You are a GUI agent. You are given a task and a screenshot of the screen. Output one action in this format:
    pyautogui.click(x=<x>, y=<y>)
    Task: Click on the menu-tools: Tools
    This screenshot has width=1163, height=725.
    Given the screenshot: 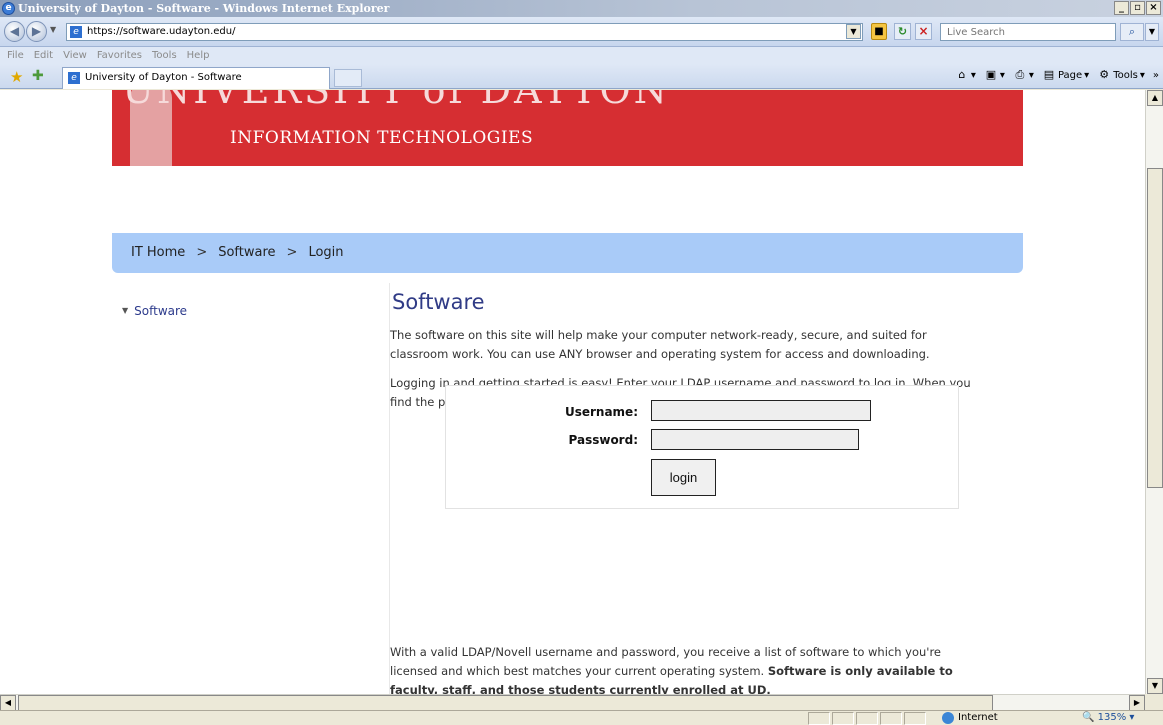 What is the action you would take?
    pyautogui.click(x=164, y=55)
    